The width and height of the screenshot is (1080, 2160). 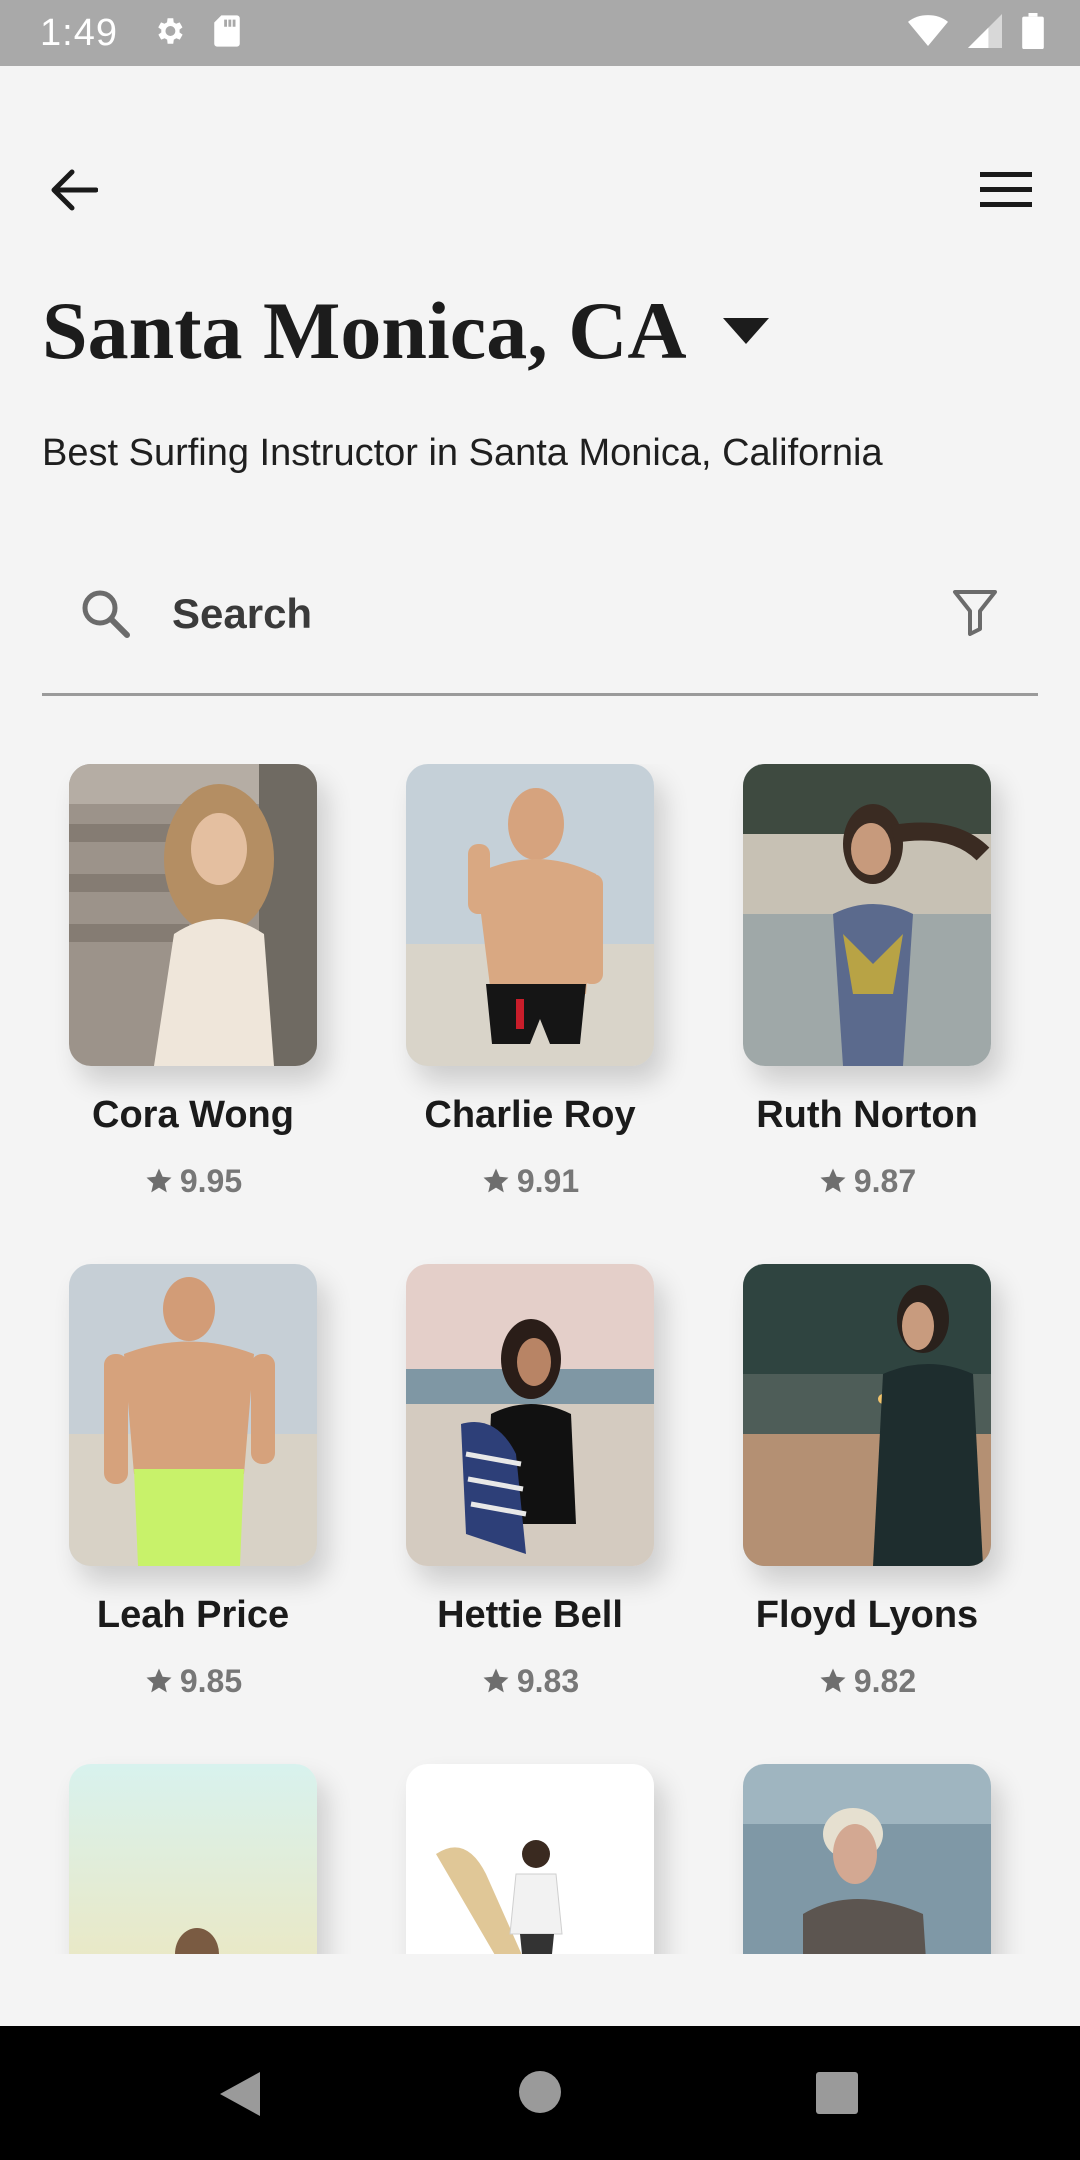 What do you see at coordinates (985, 33) in the screenshot?
I see `signal-icon` at bounding box center [985, 33].